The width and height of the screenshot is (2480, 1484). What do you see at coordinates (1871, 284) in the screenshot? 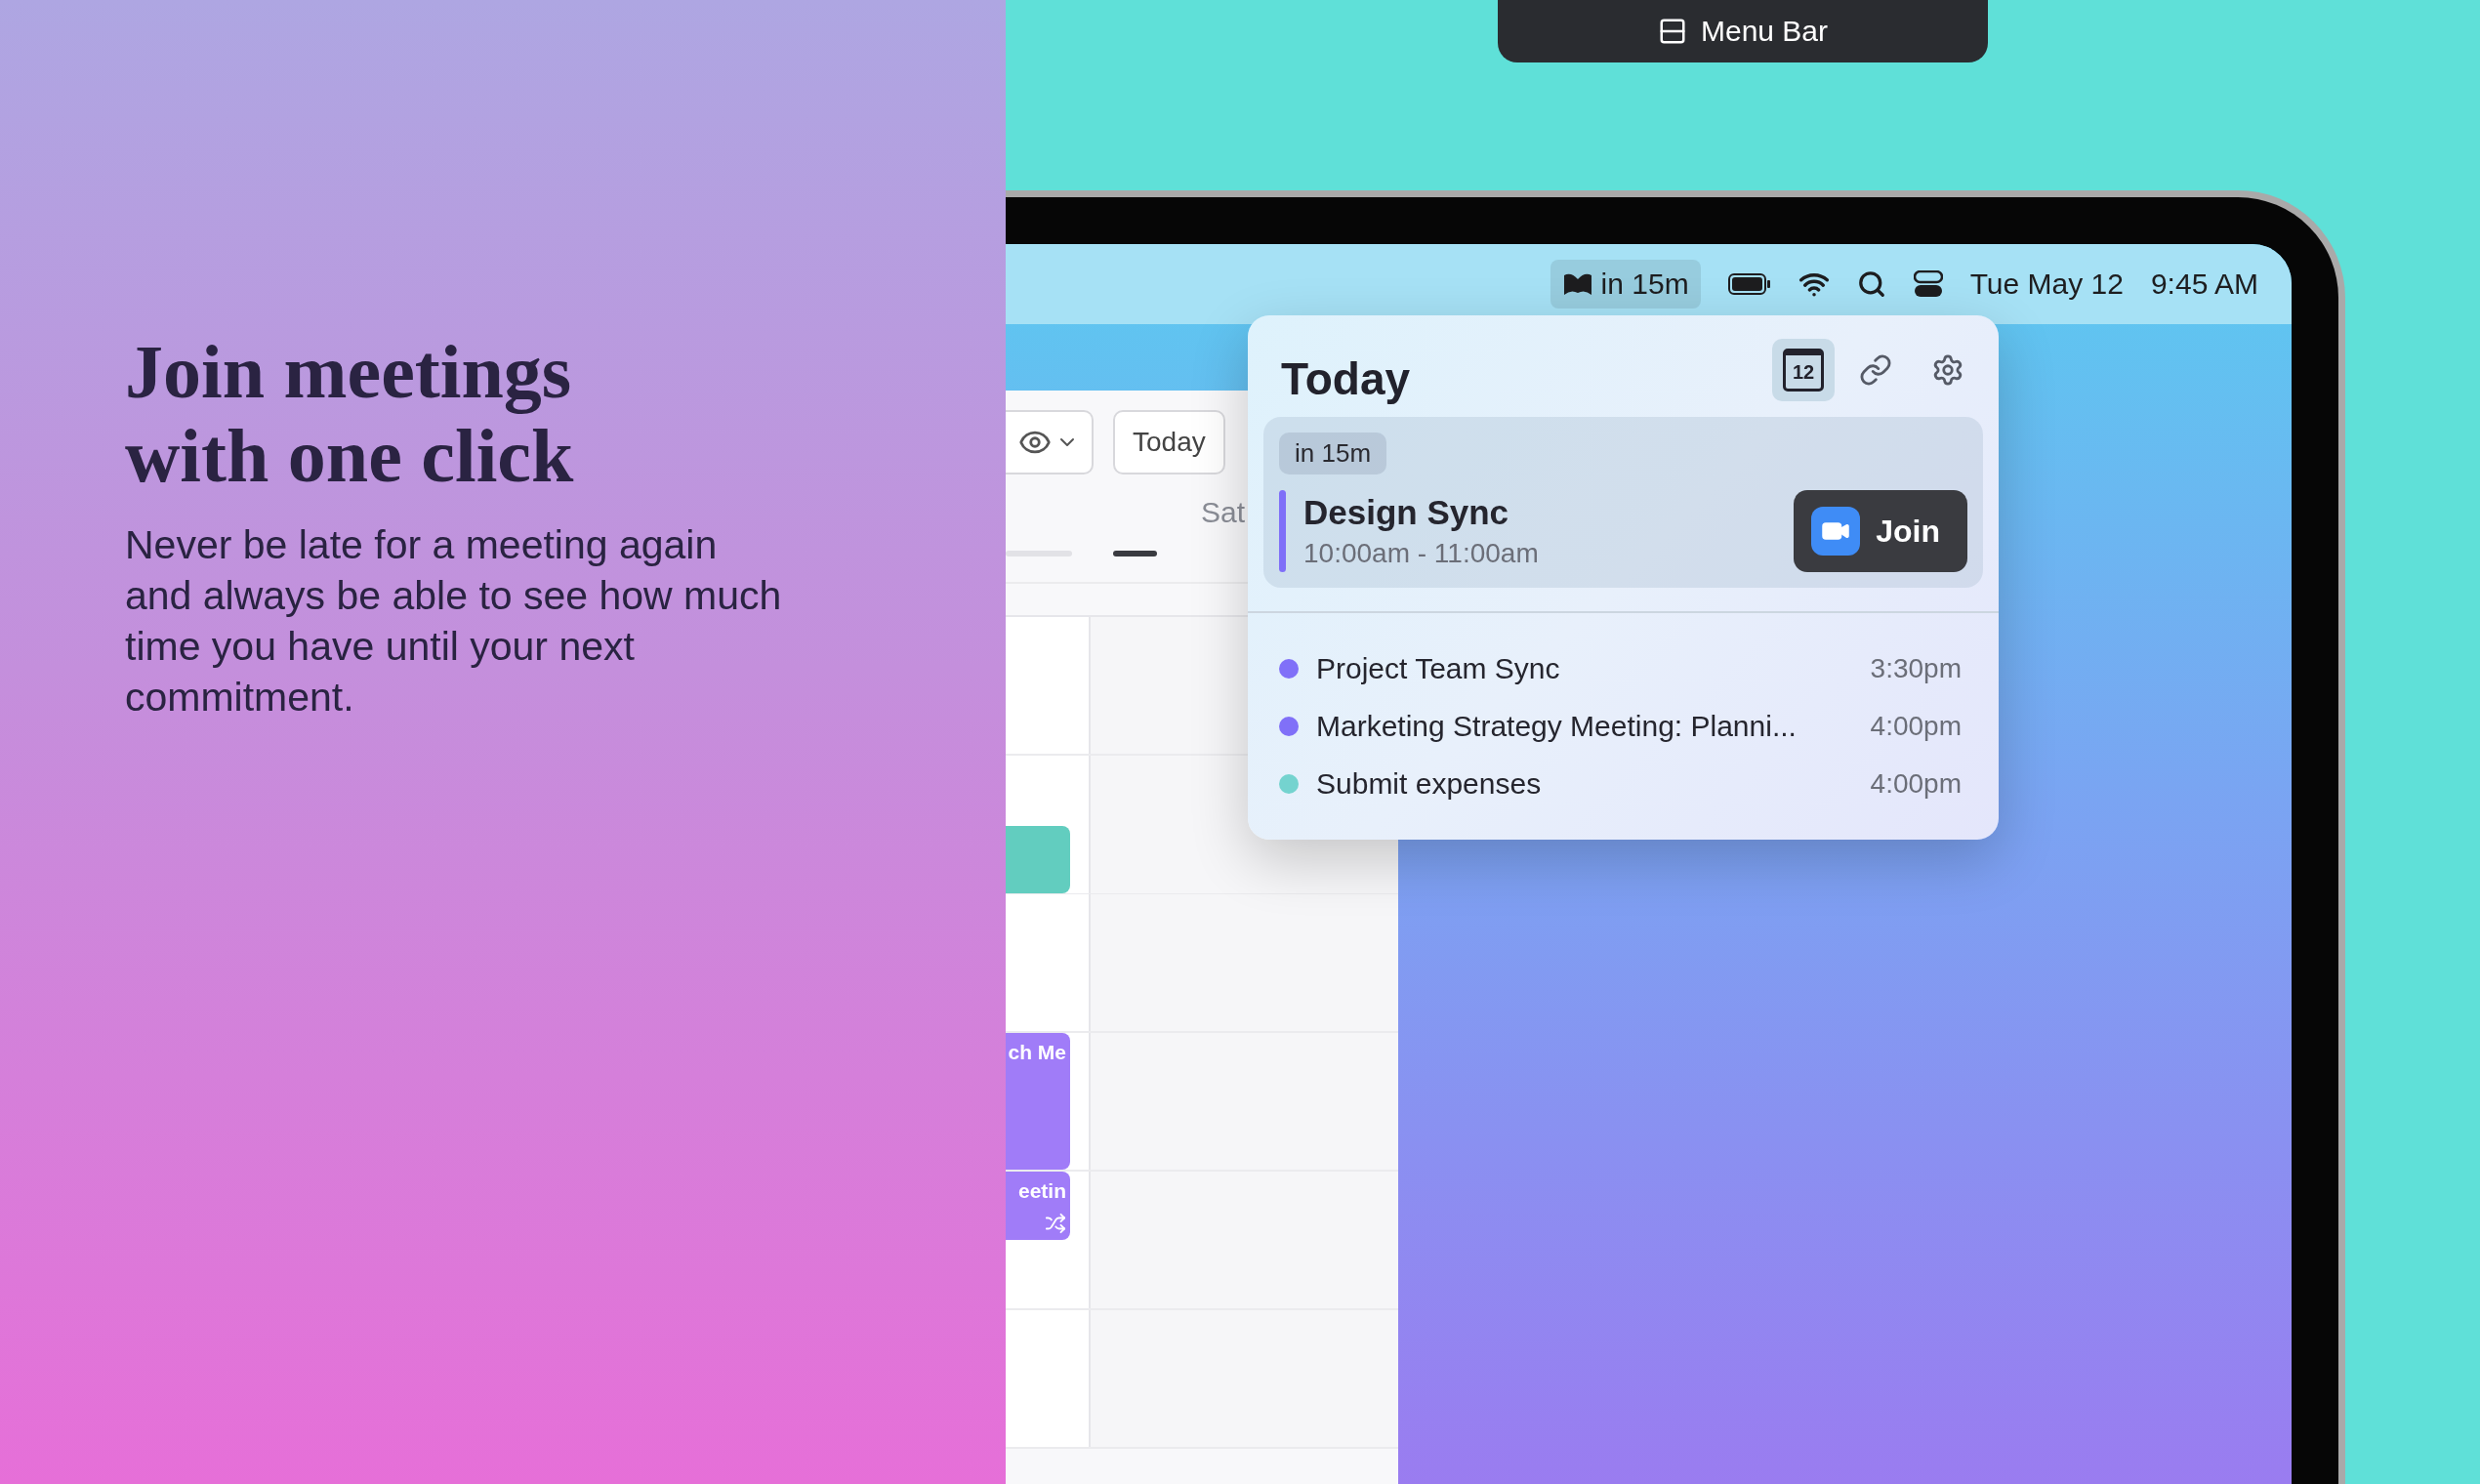
I see `search-icon` at bounding box center [1871, 284].